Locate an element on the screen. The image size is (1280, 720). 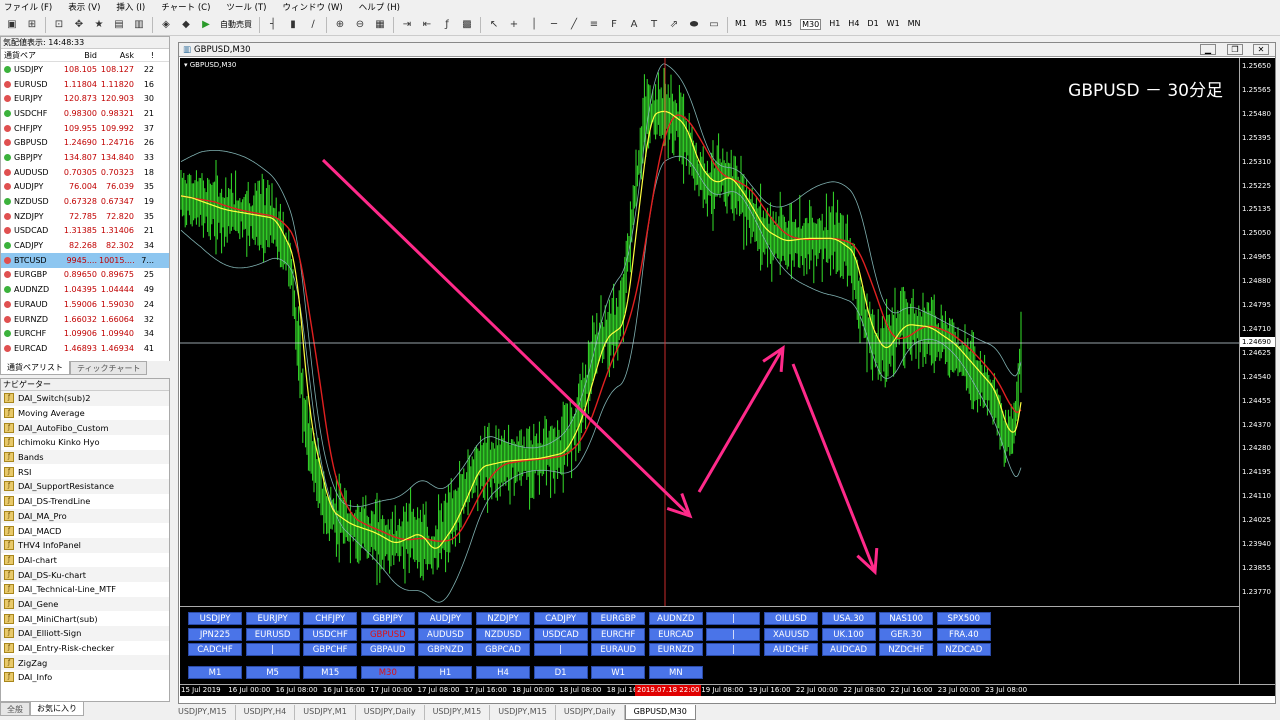
market-watch-row: AUDUSD 0.70305 0.70323 18 is located at coordinates (85, 172).